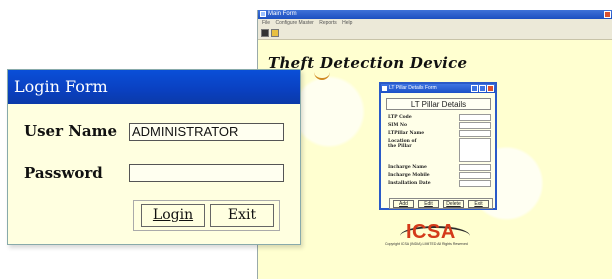  What do you see at coordinates (71, 131) in the screenshot?
I see `username-label: User Name` at bounding box center [71, 131].